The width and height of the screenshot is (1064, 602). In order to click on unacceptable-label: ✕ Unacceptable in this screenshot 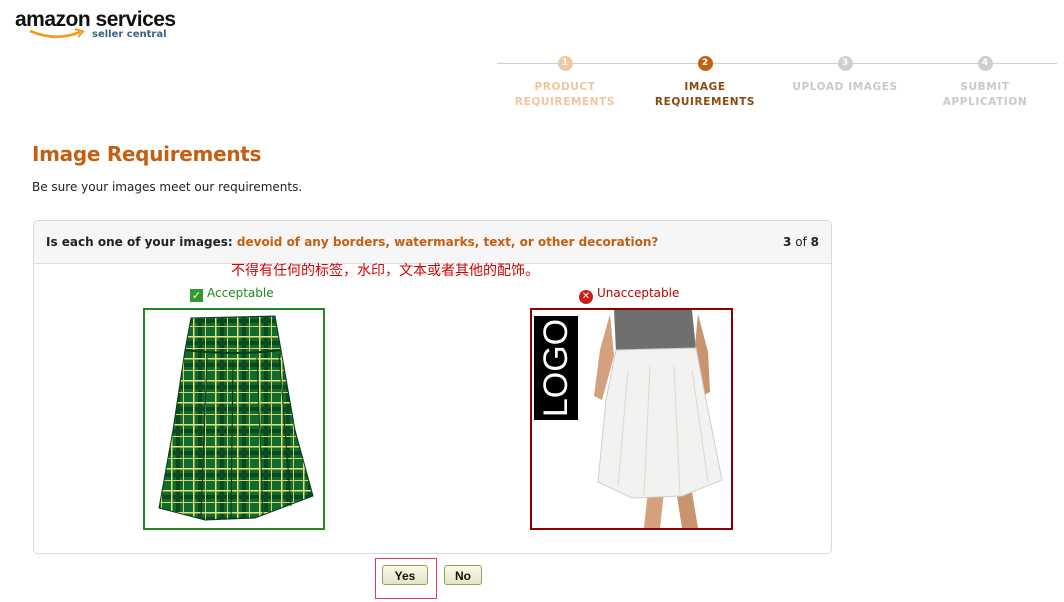, I will do `click(629, 295)`.